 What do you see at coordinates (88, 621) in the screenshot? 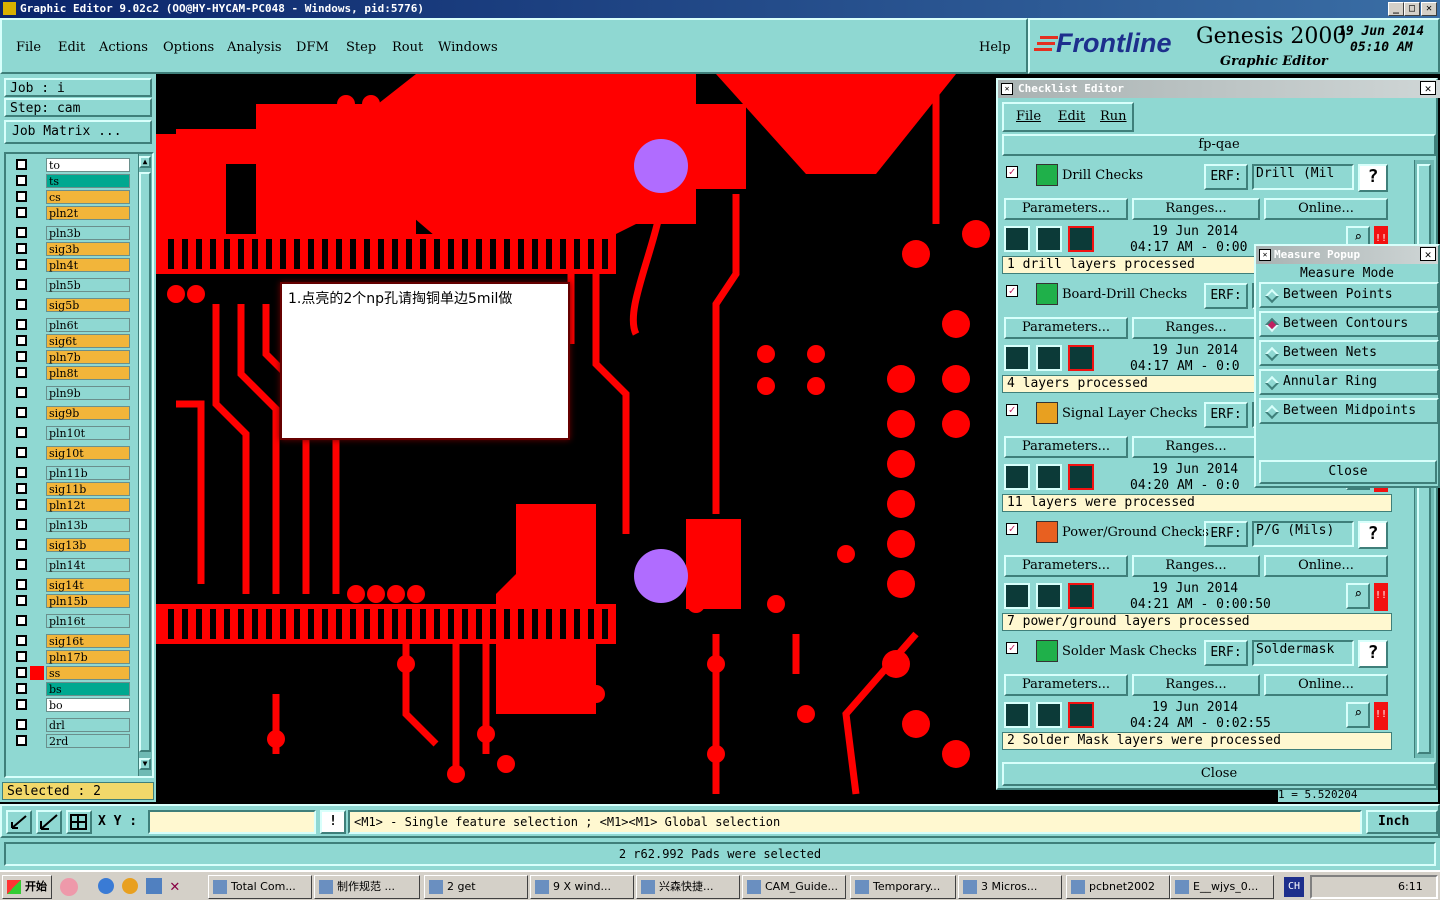
I see `layer-name: pln16t` at bounding box center [88, 621].